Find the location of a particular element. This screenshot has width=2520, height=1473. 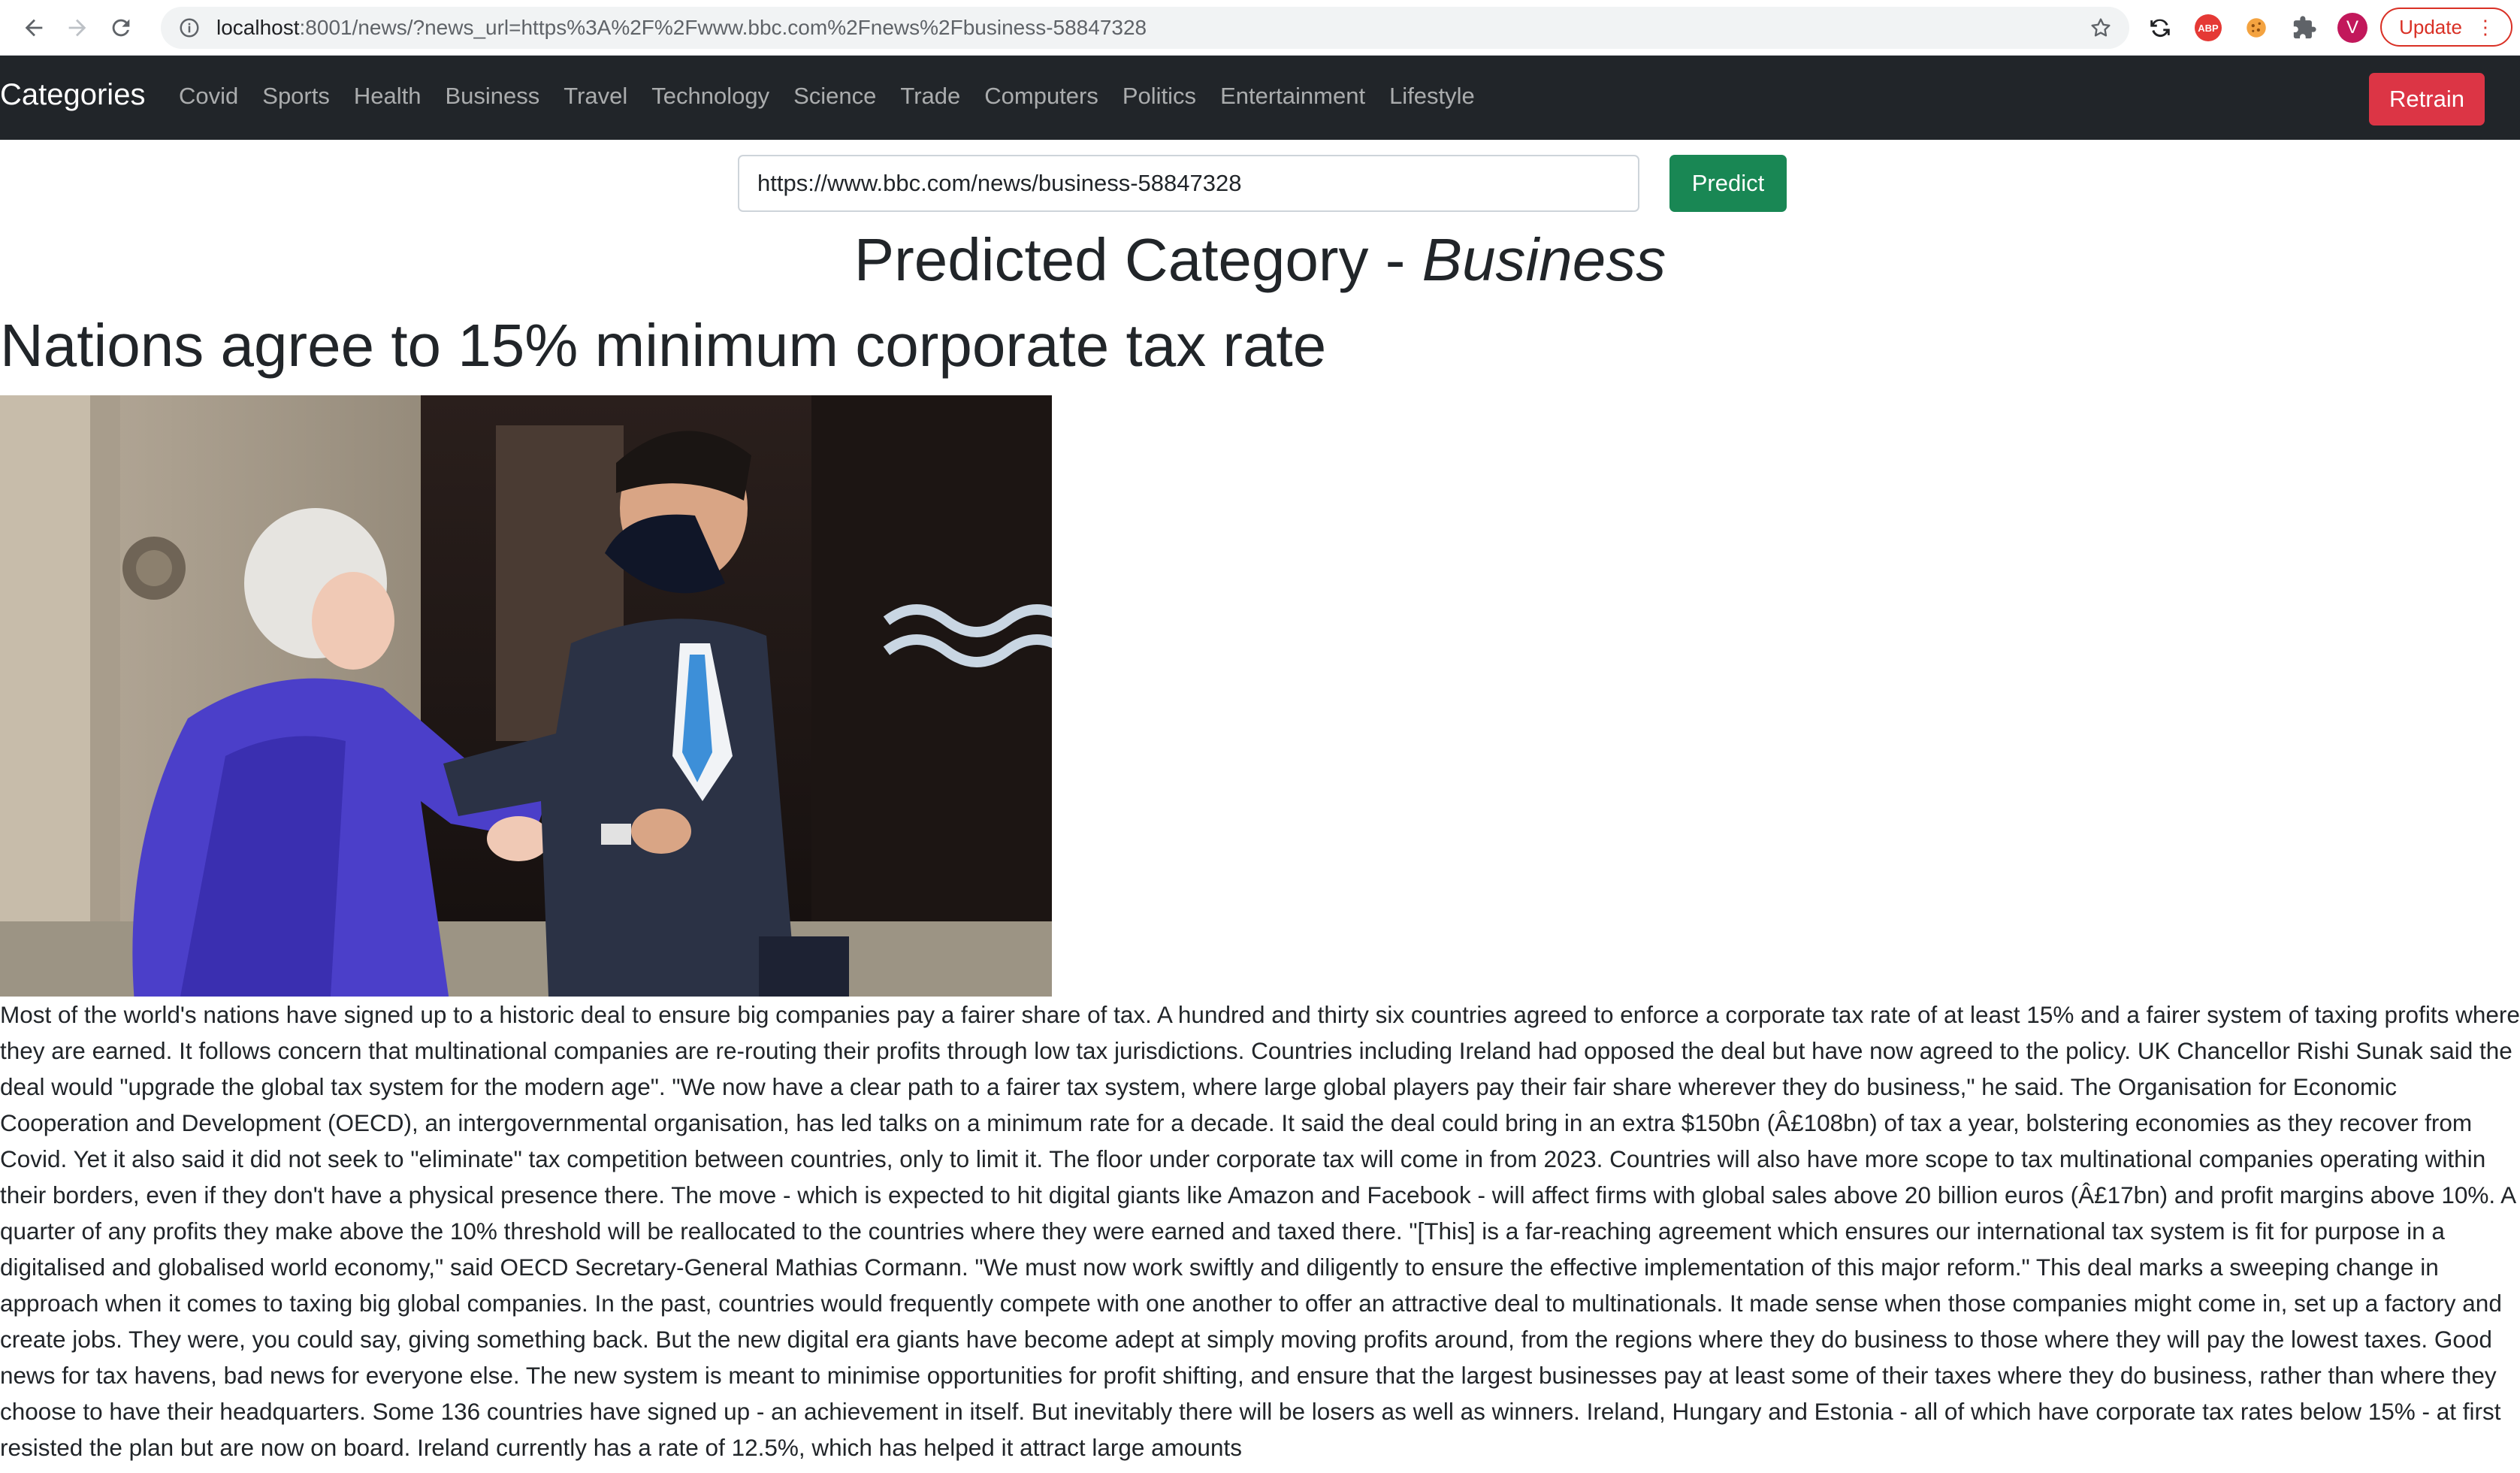

back-button is located at coordinates (34, 28).